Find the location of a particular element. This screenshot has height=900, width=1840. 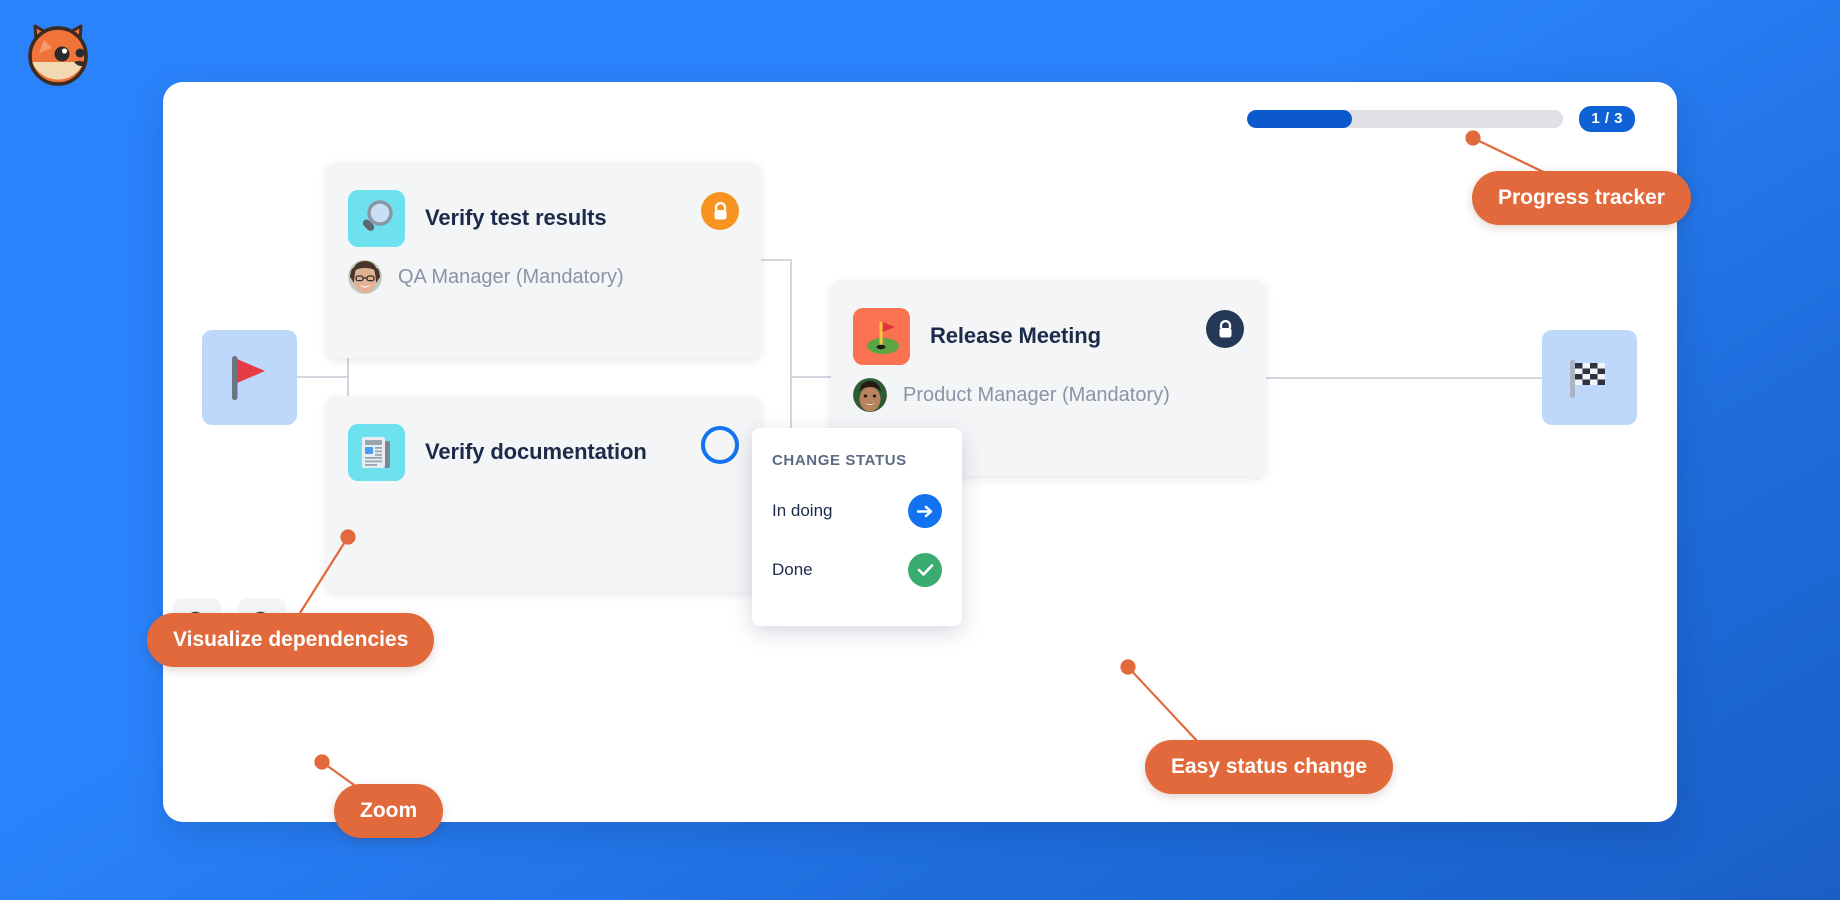

card-assignee: Product Manager (Mandatory) is located at coordinates (1048, 392).